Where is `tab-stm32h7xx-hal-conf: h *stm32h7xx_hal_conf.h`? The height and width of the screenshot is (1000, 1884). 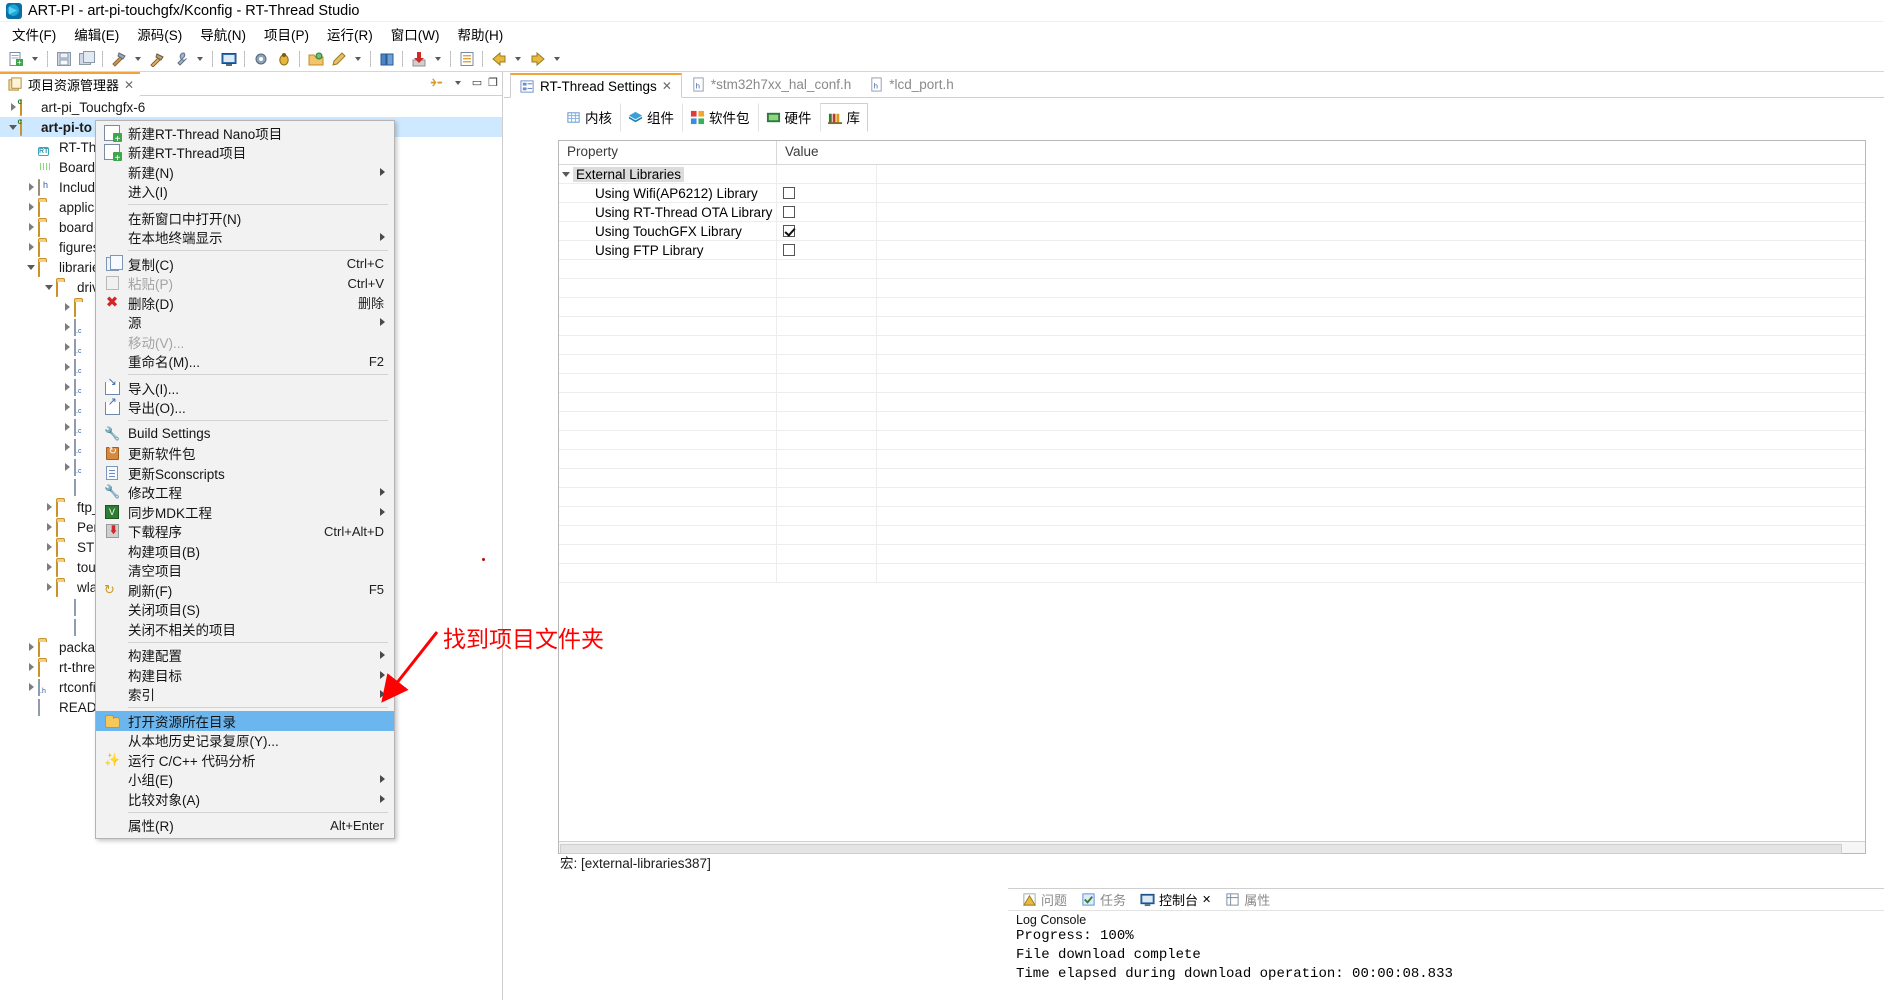
tab-stm32h7xx-hal-conf: h *stm32h7xx_hal_conf.h is located at coordinates (771, 84).